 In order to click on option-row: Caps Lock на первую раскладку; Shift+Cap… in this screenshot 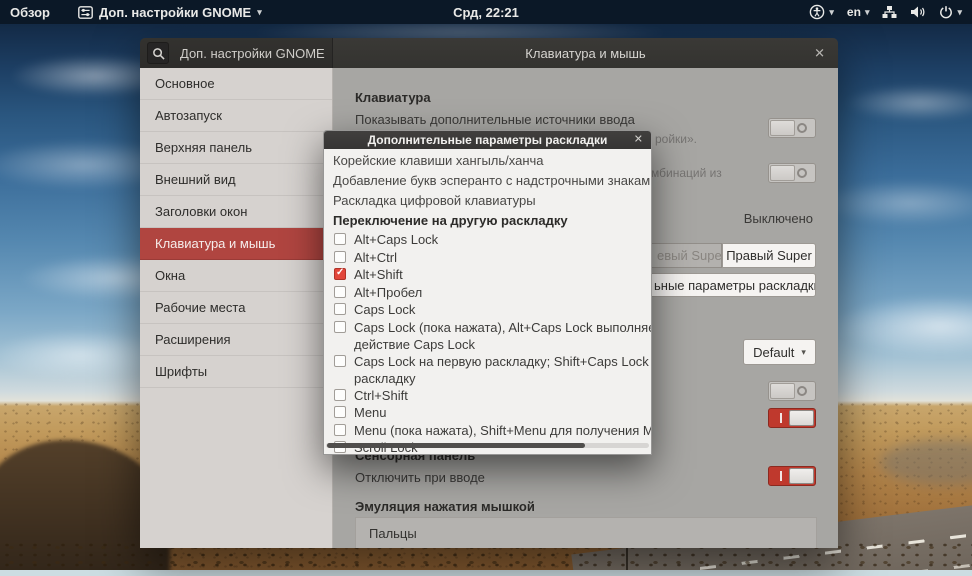, I will do `click(487, 370)`.